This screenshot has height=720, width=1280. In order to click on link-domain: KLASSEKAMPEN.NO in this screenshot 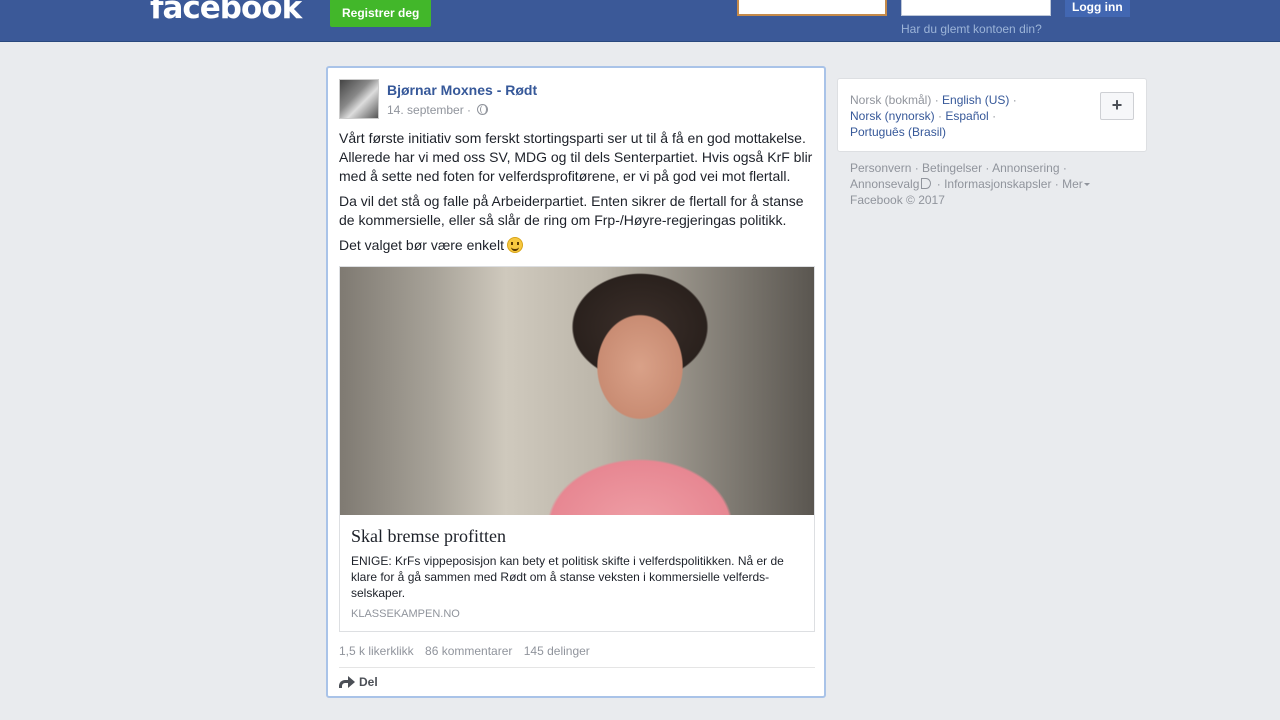, I will do `click(405, 614)`.